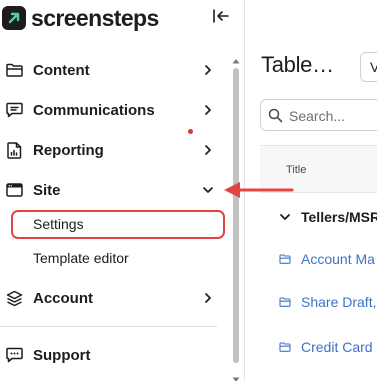 This screenshot has height=381, width=377. I want to click on sidebar-divider, so click(108, 326).